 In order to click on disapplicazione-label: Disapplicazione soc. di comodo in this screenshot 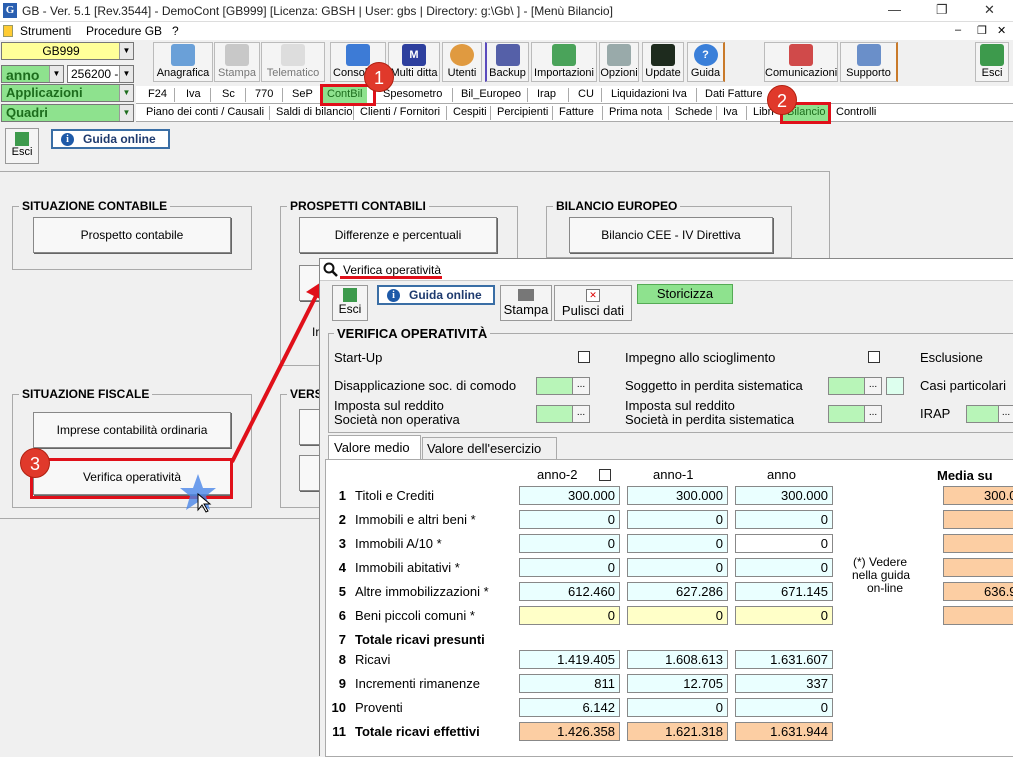, I will do `click(425, 385)`.